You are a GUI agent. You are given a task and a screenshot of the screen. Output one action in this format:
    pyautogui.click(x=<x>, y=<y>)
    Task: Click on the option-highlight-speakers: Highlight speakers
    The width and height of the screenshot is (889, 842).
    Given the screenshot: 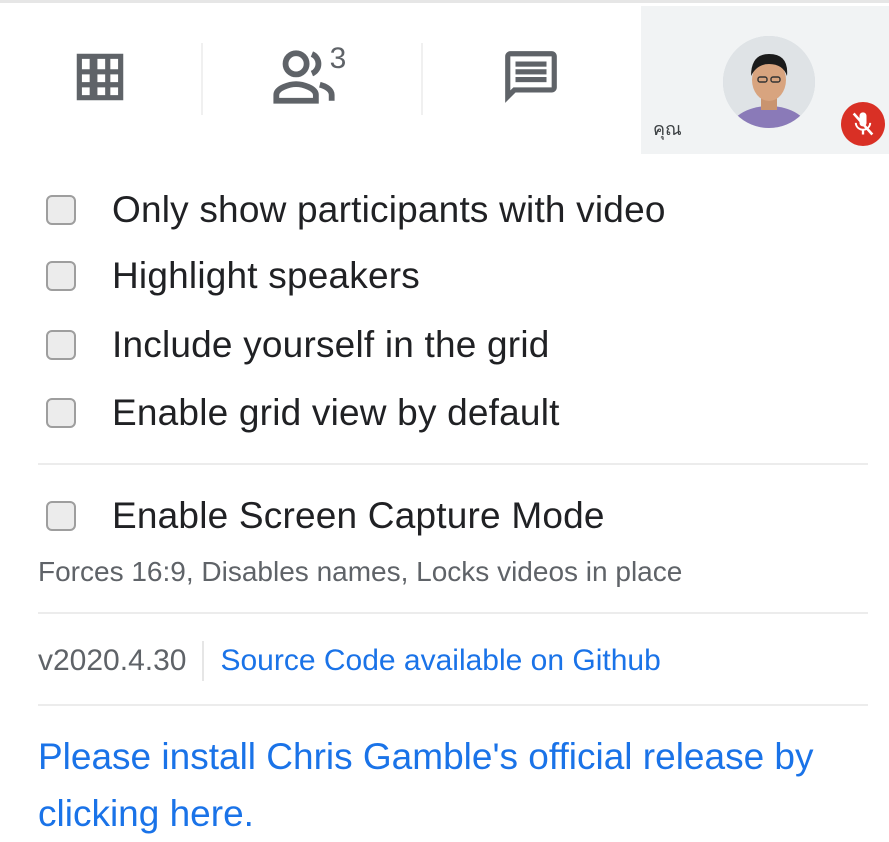 What is the action you would take?
    pyautogui.click(x=233, y=276)
    